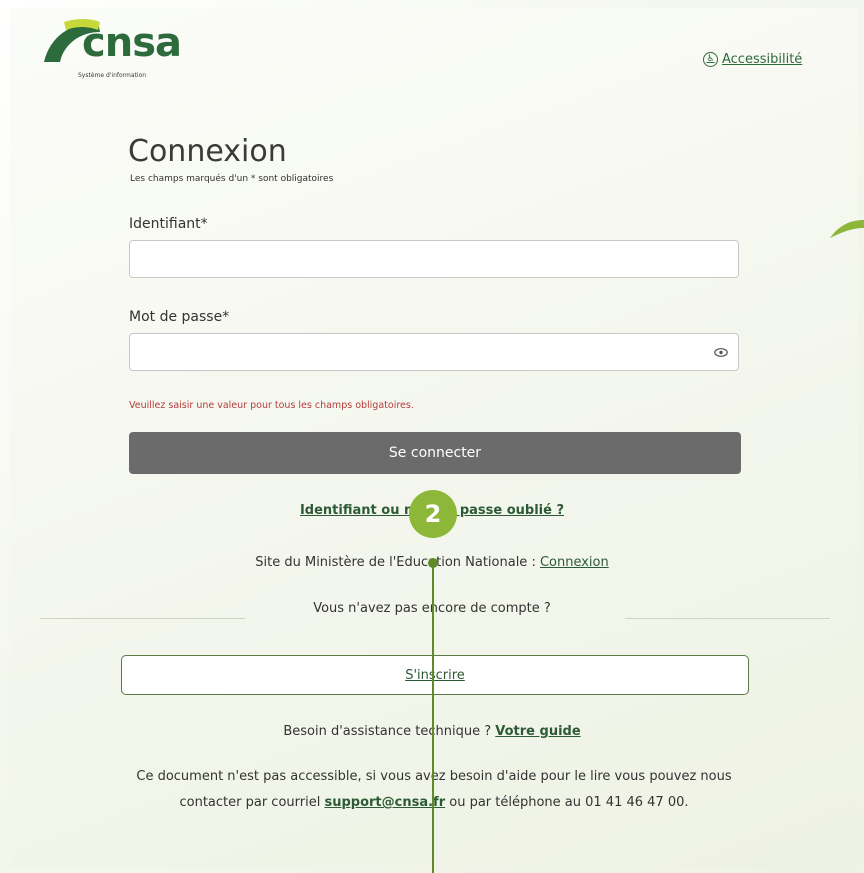  Describe the element at coordinates (434, 259) in the screenshot. I see `username-input` at that location.